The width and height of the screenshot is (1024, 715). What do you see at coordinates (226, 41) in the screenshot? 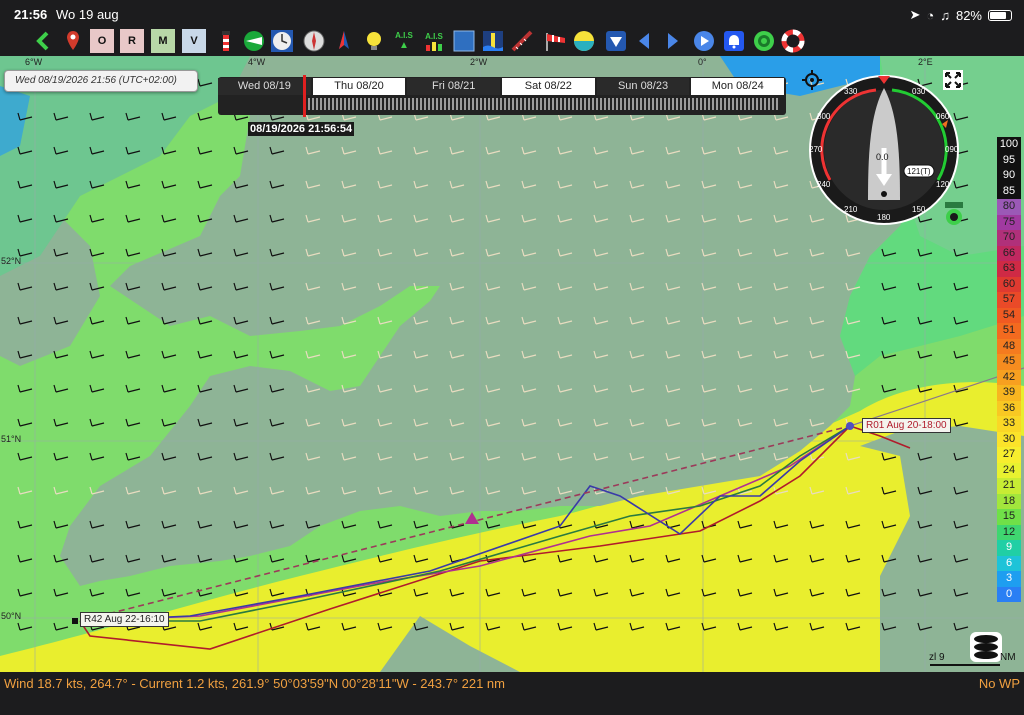
I see `lighthouse-icon` at bounding box center [226, 41].